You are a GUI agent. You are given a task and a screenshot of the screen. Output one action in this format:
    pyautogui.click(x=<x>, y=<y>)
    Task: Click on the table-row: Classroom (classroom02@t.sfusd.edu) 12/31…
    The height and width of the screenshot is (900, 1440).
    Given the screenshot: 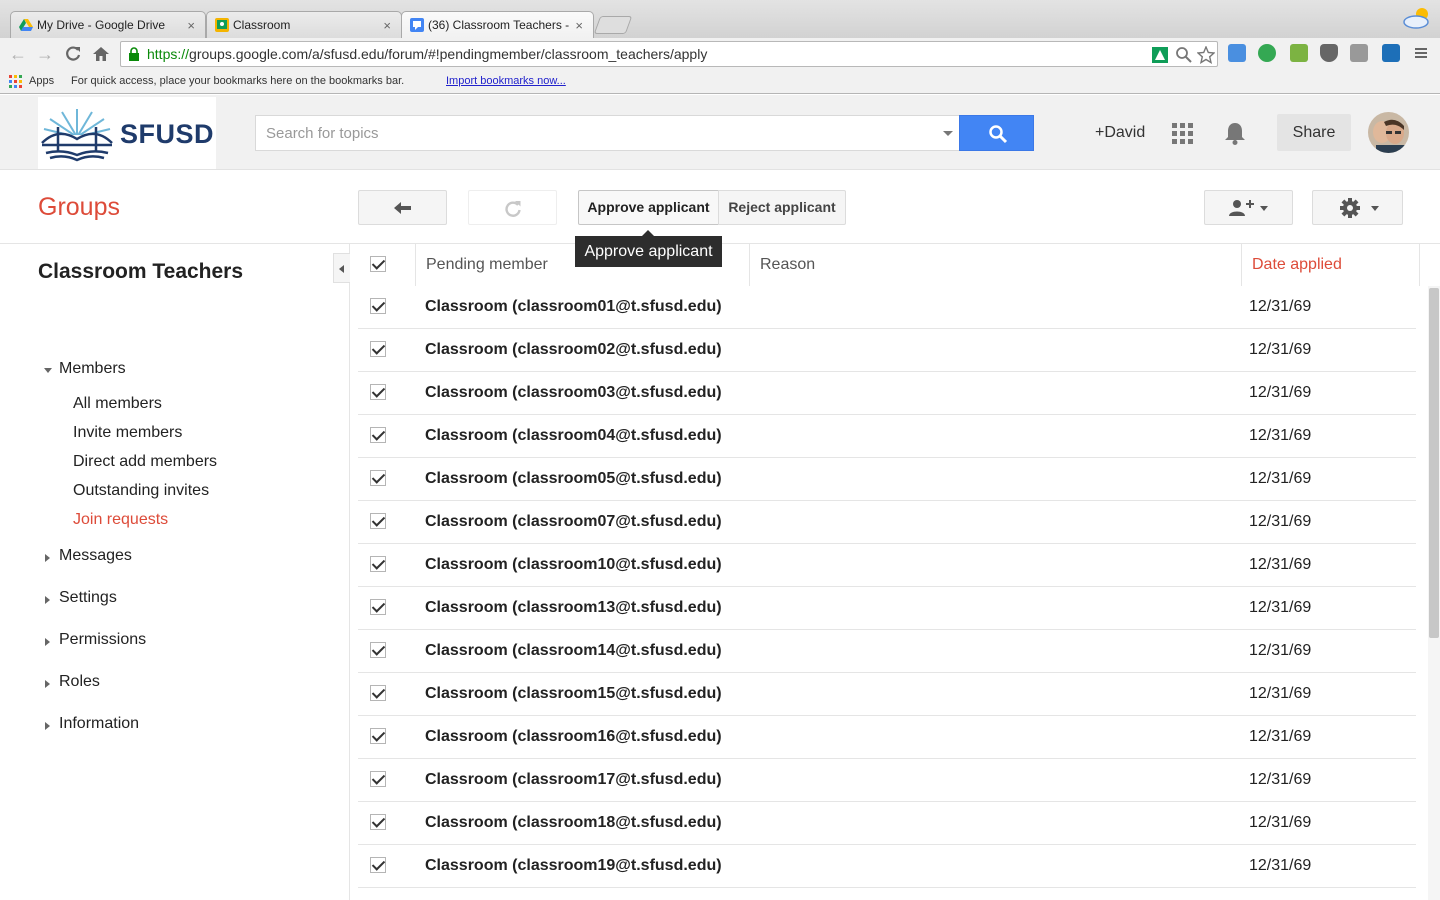 What is the action you would take?
    pyautogui.click(x=887, y=350)
    